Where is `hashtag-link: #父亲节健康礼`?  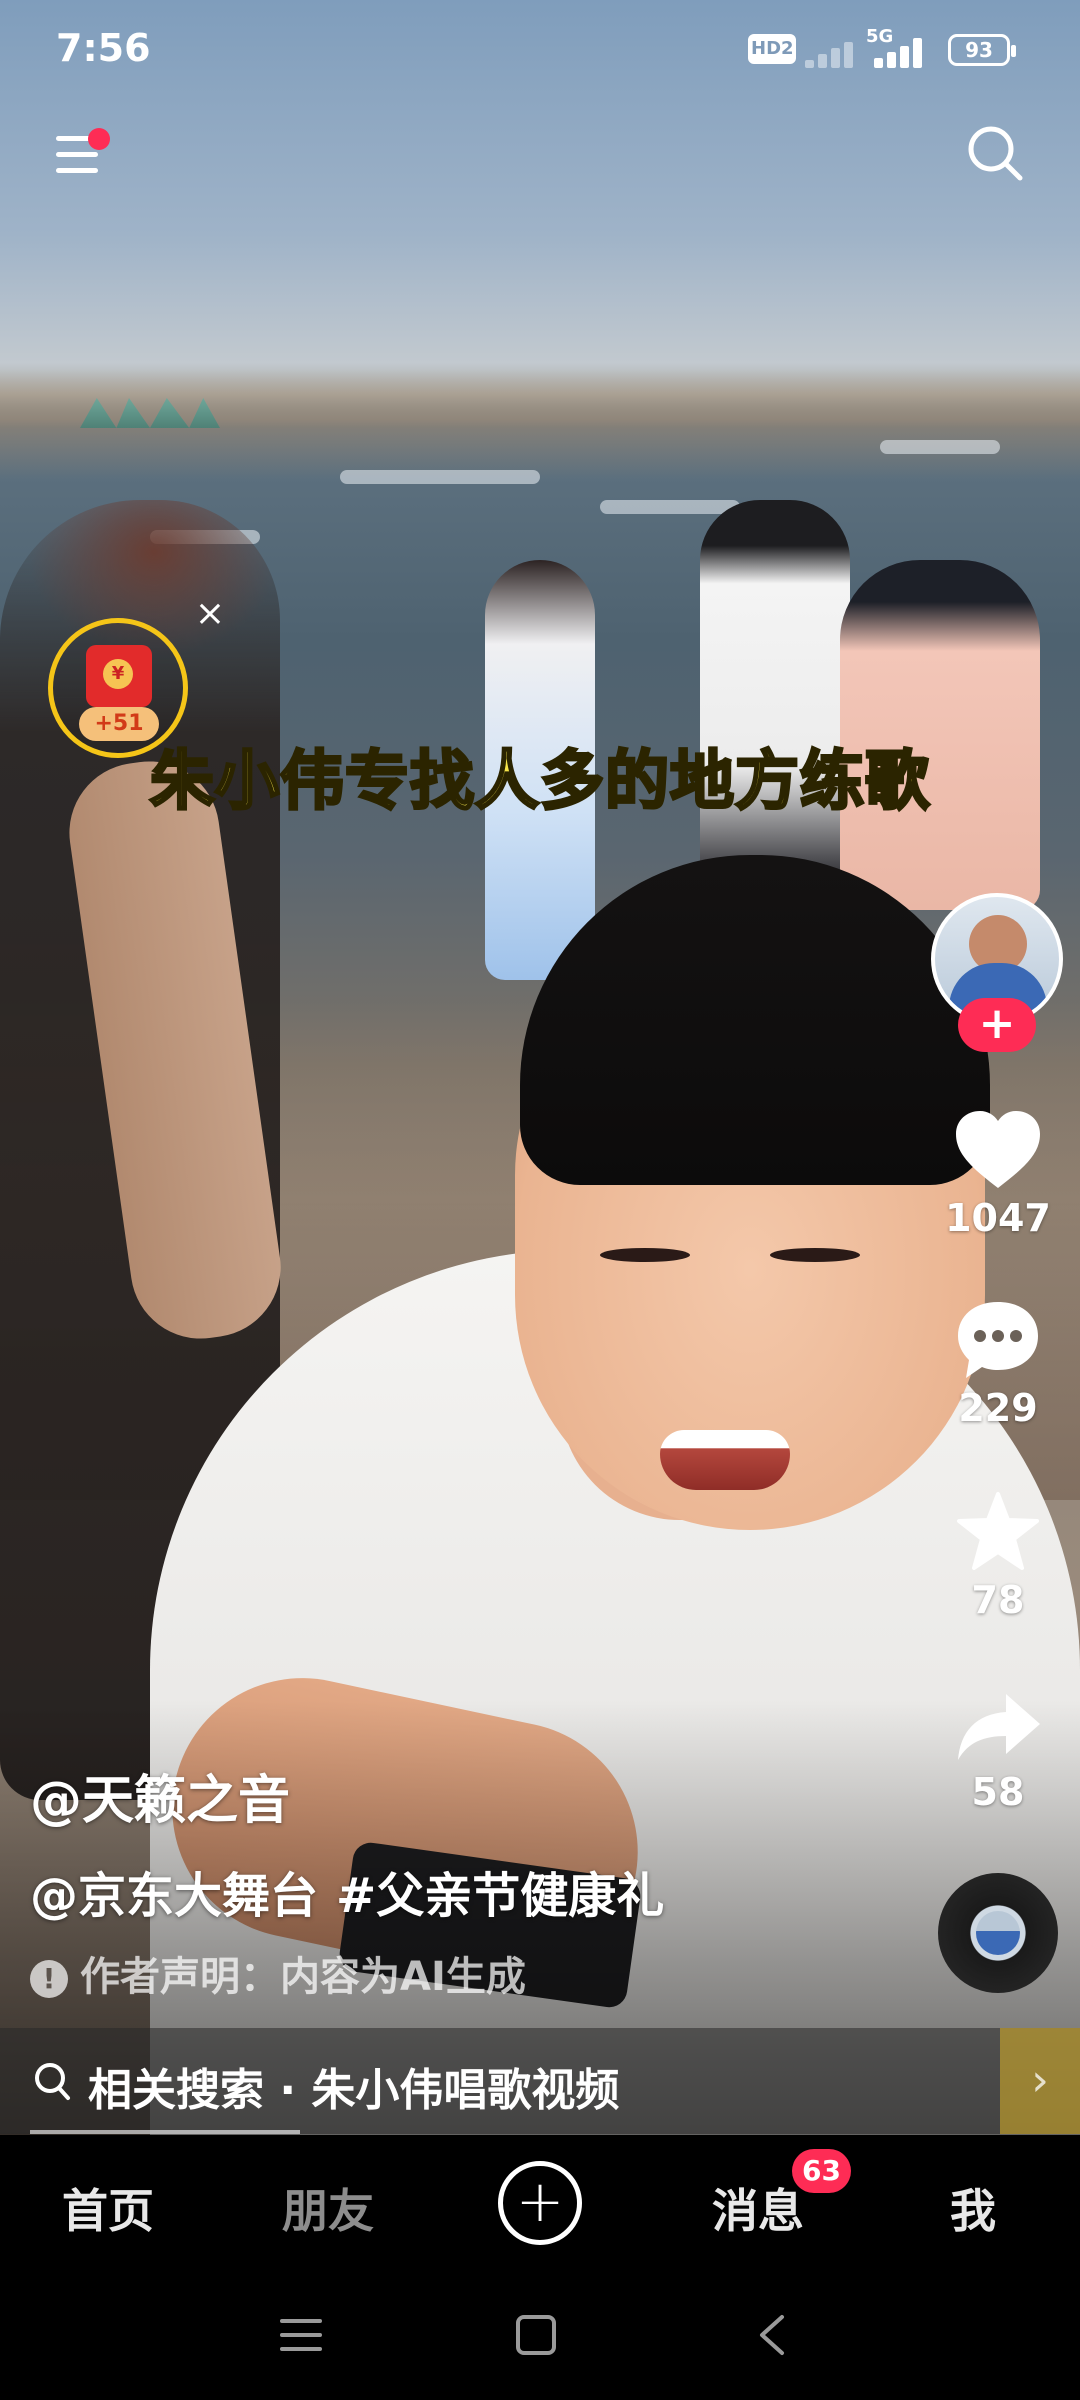
hashtag-link: #父亲节健康礼 is located at coordinates (500, 1896).